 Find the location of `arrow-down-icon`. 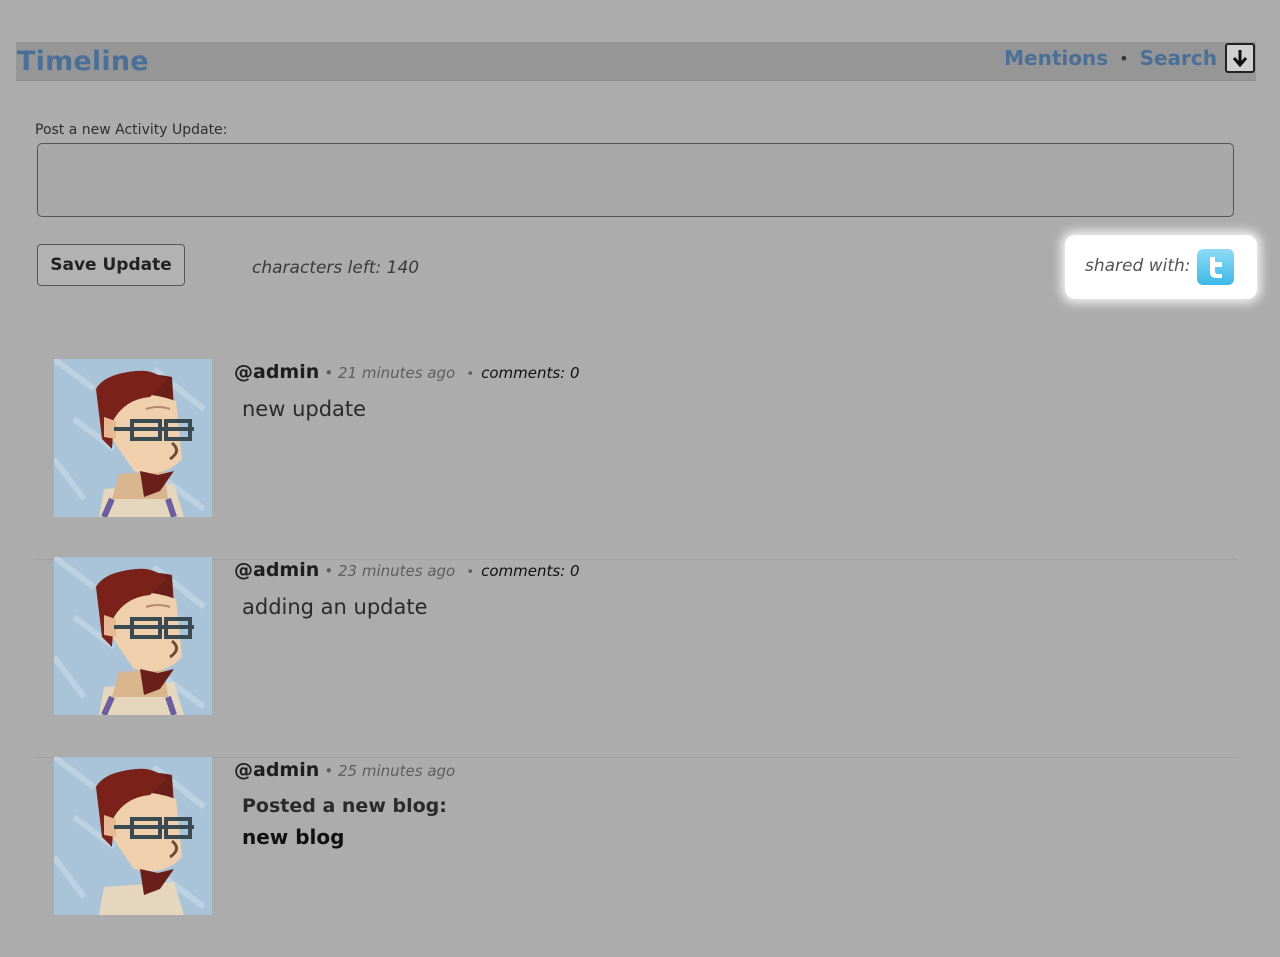

arrow-down-icon is located at coordinates (1240, 58).